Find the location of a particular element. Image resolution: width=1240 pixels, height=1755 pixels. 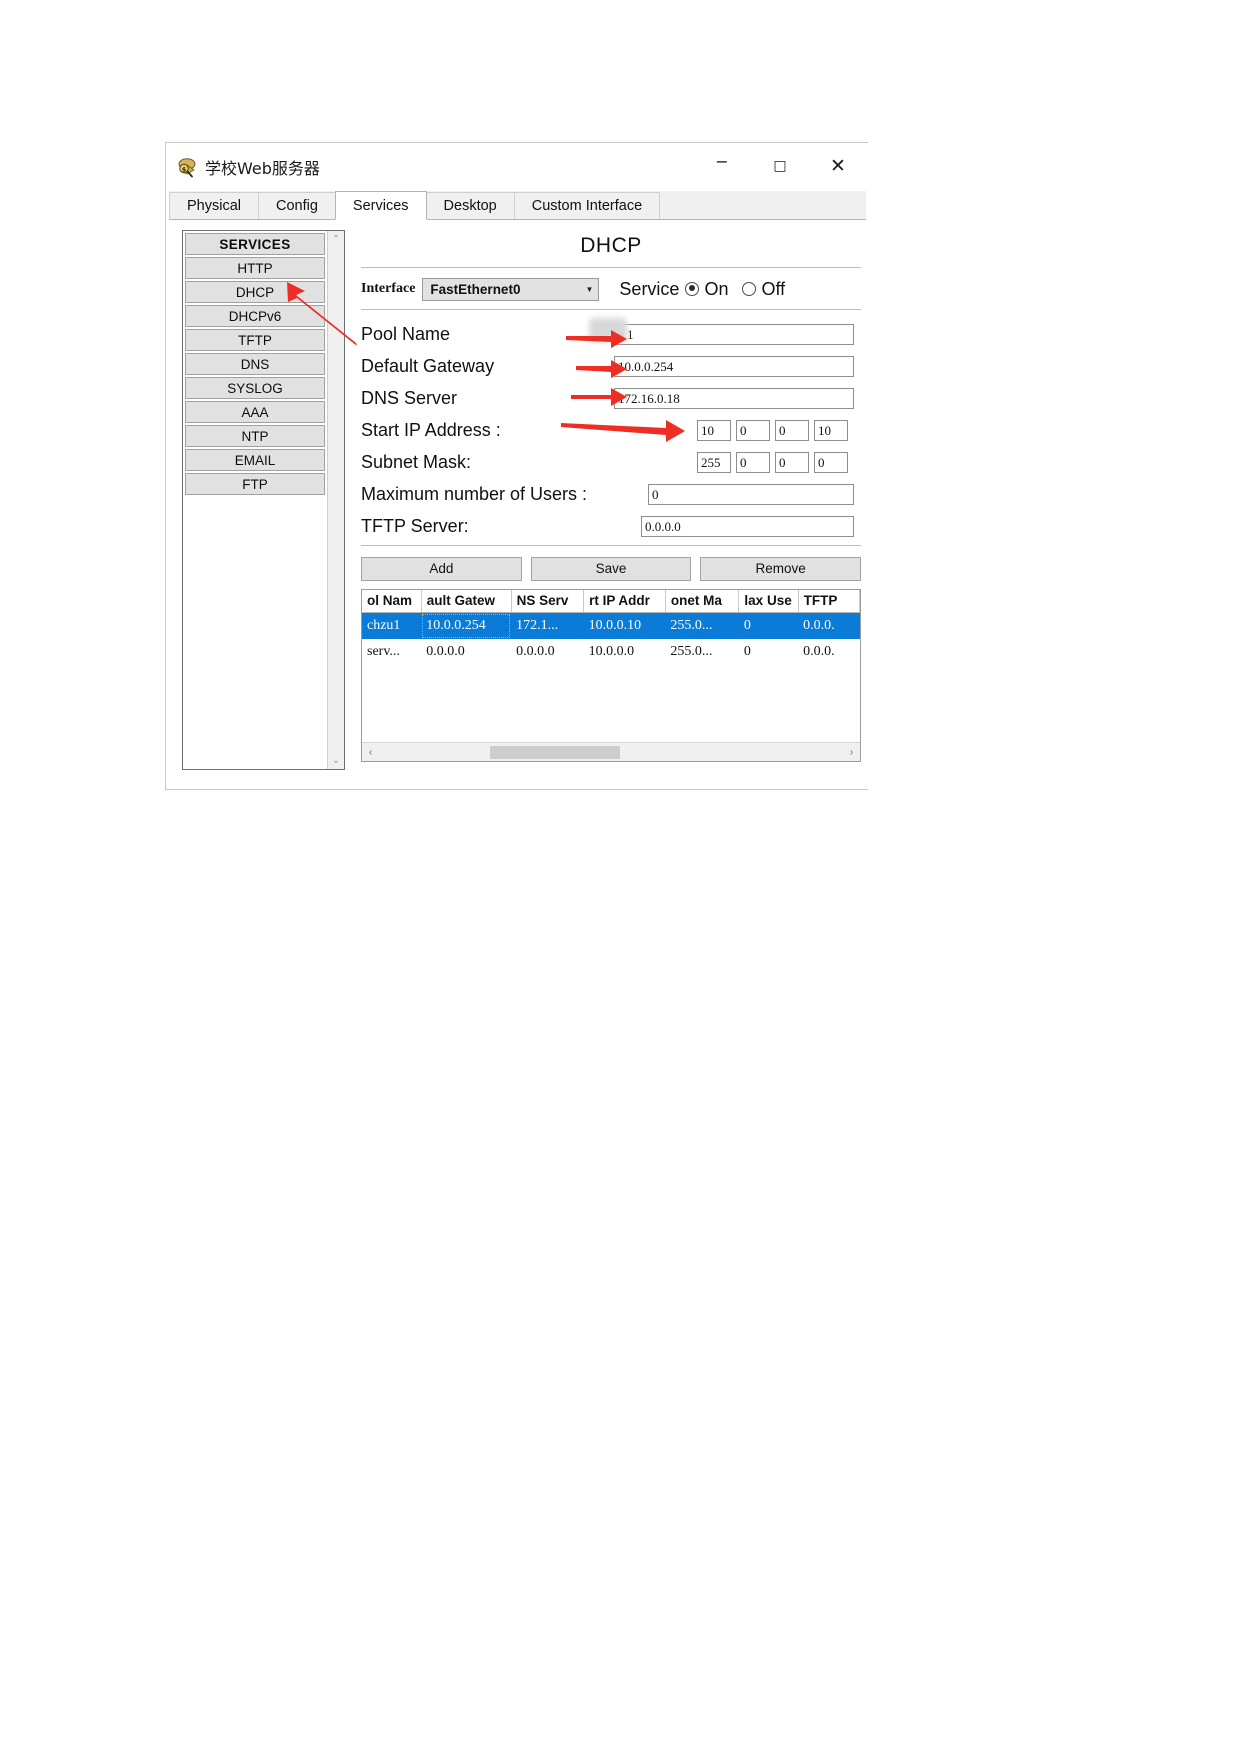

interface-label: Interface is located at coordinates (388, 288).